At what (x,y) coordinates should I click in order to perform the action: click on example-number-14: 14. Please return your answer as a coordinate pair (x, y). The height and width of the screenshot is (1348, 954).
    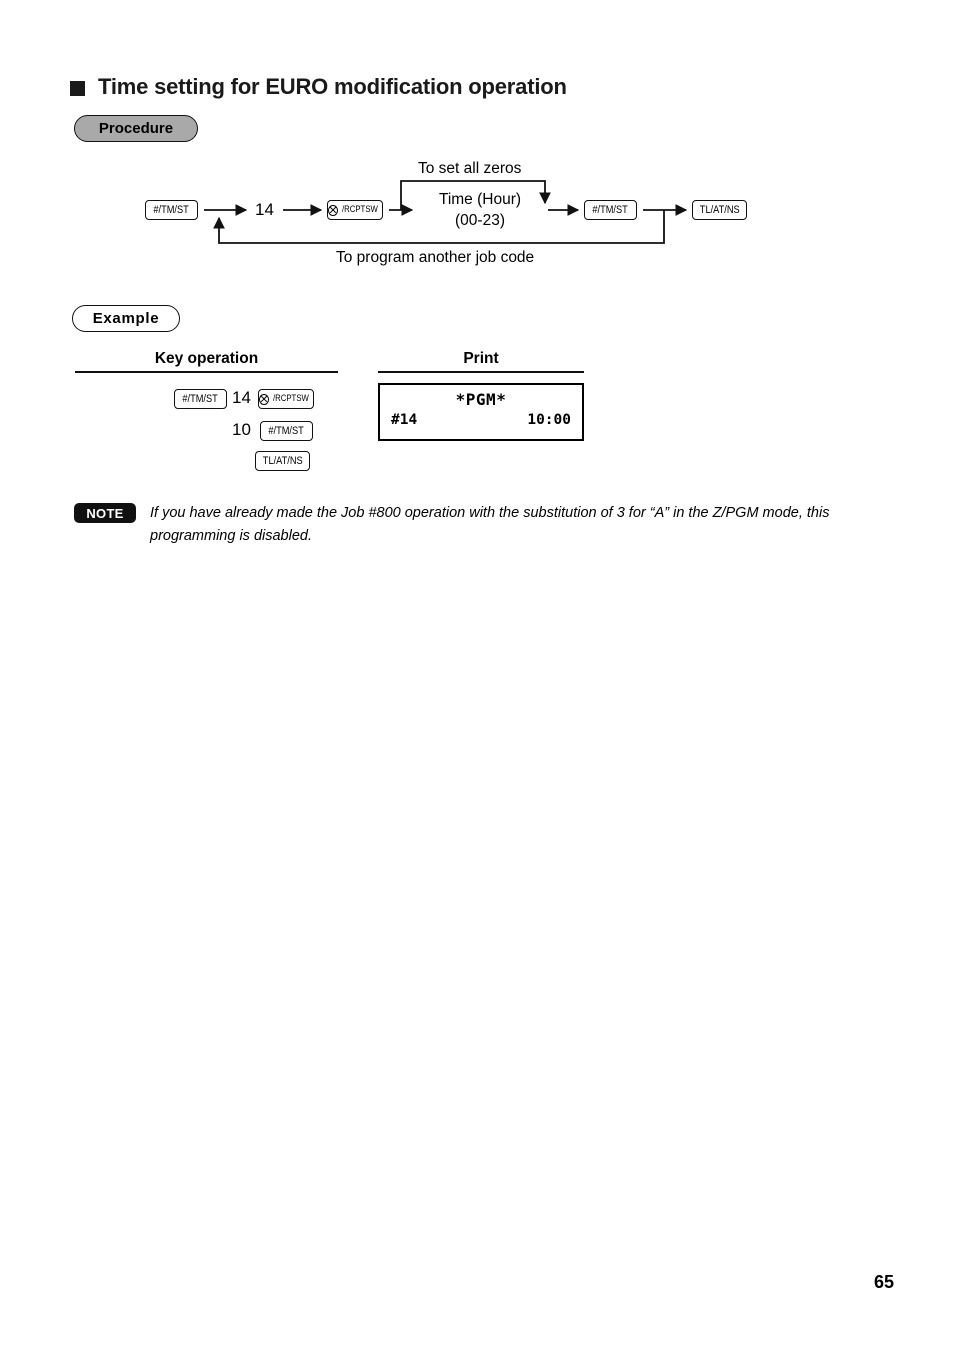
    Looking at the image, I should click on (241, 397).